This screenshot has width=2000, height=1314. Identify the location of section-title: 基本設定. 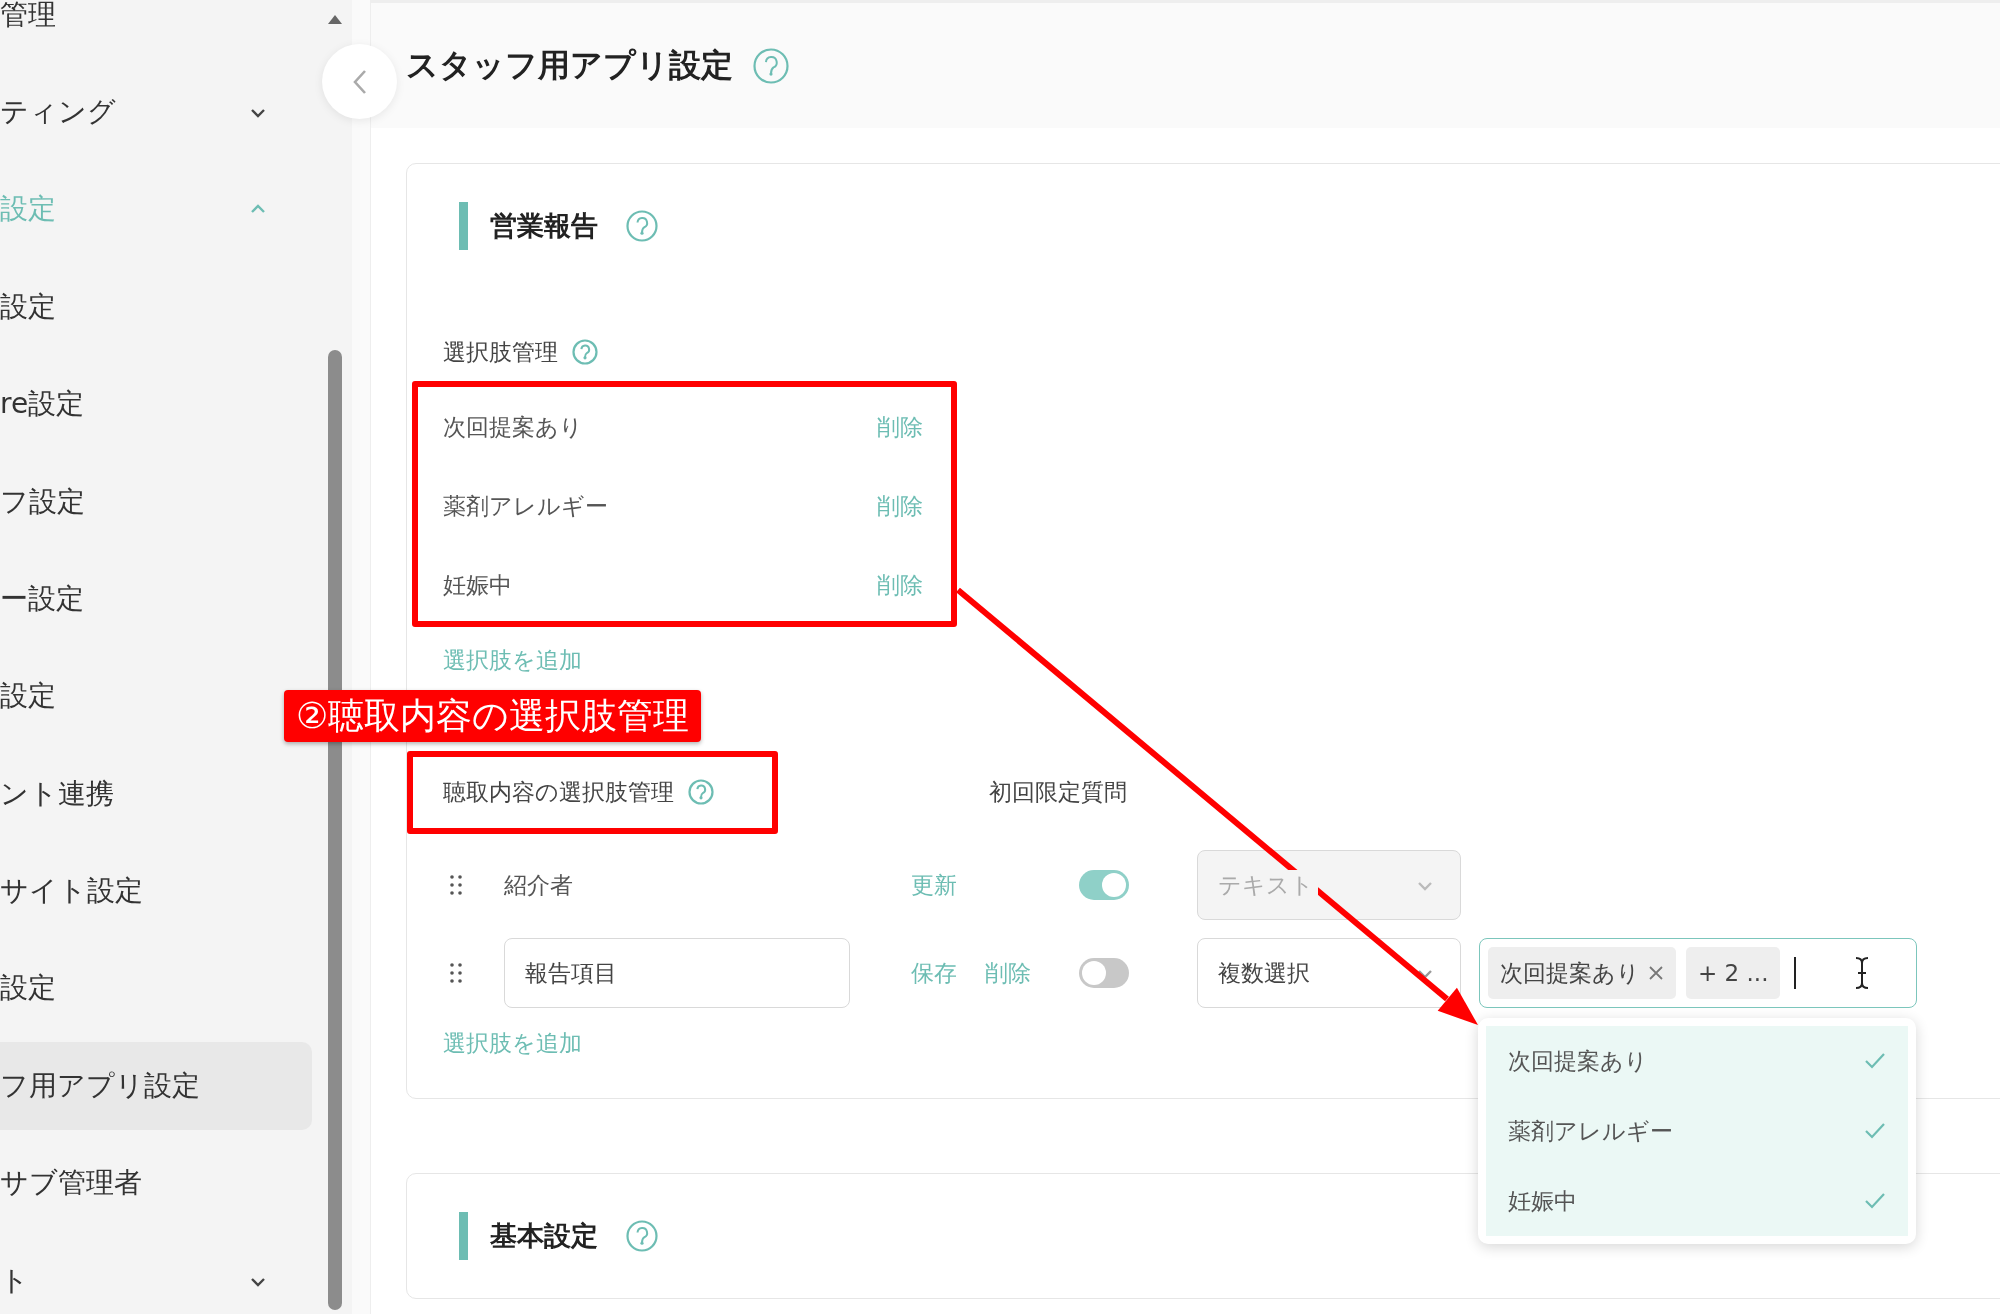
(544, 1236).